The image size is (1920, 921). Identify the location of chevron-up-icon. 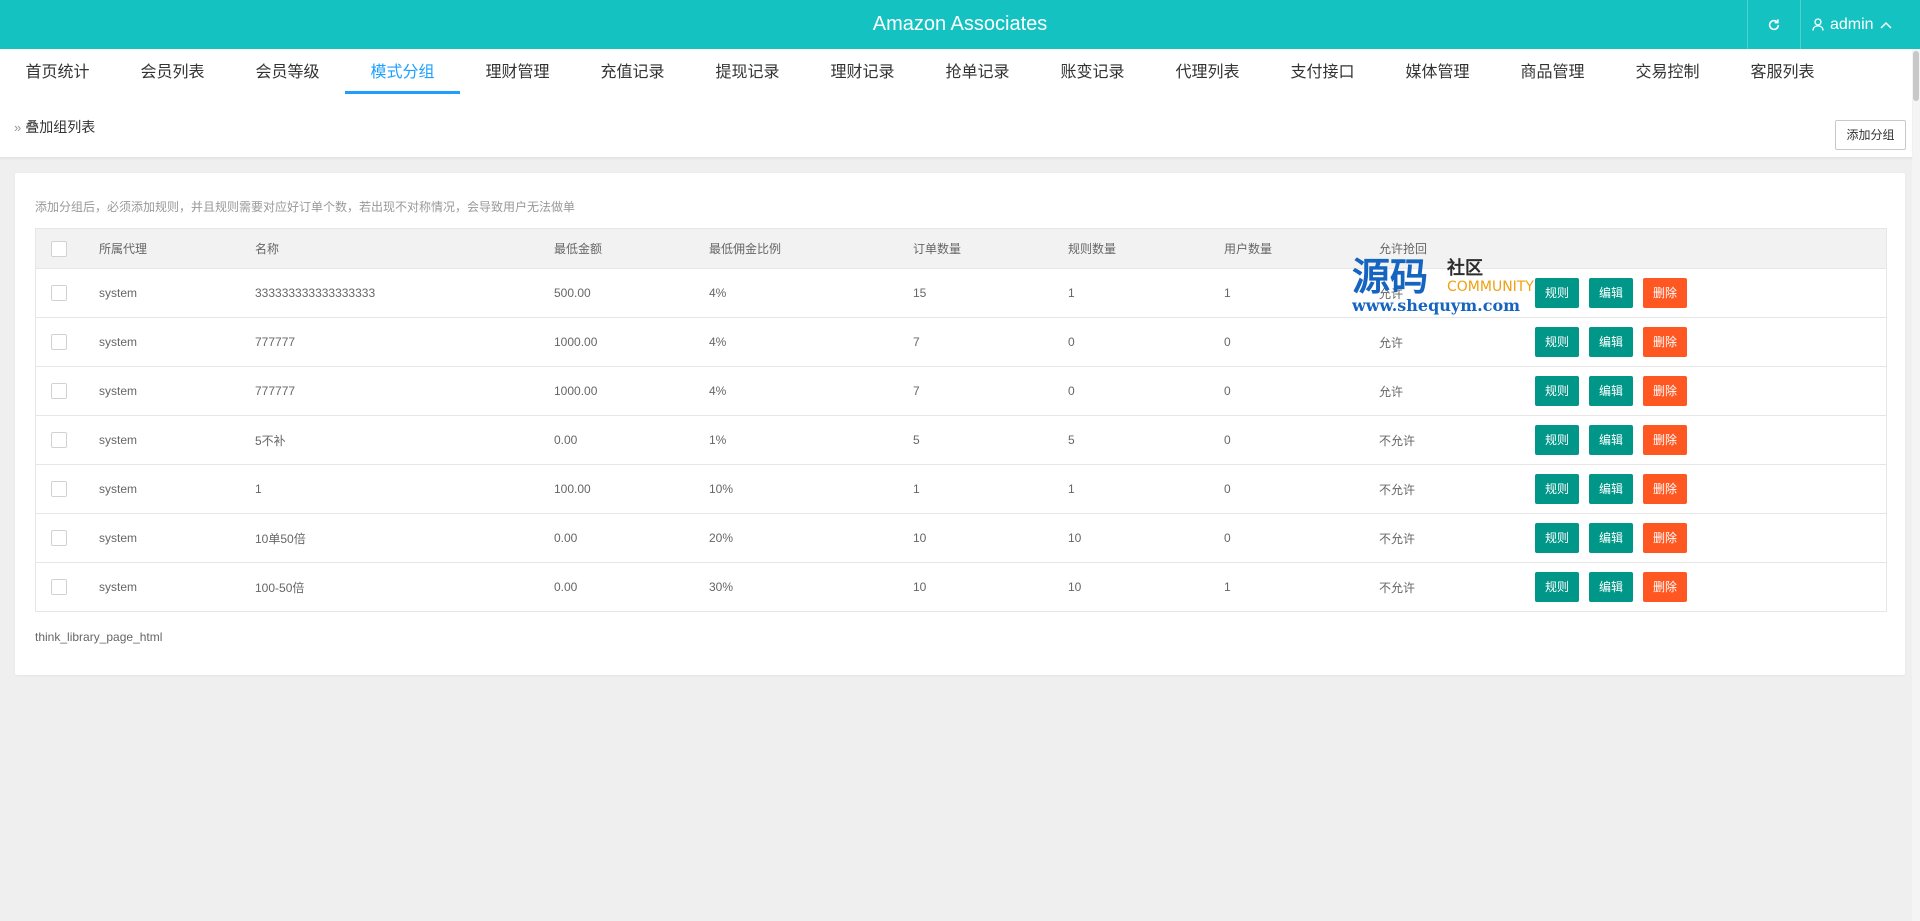
(1886, 25).